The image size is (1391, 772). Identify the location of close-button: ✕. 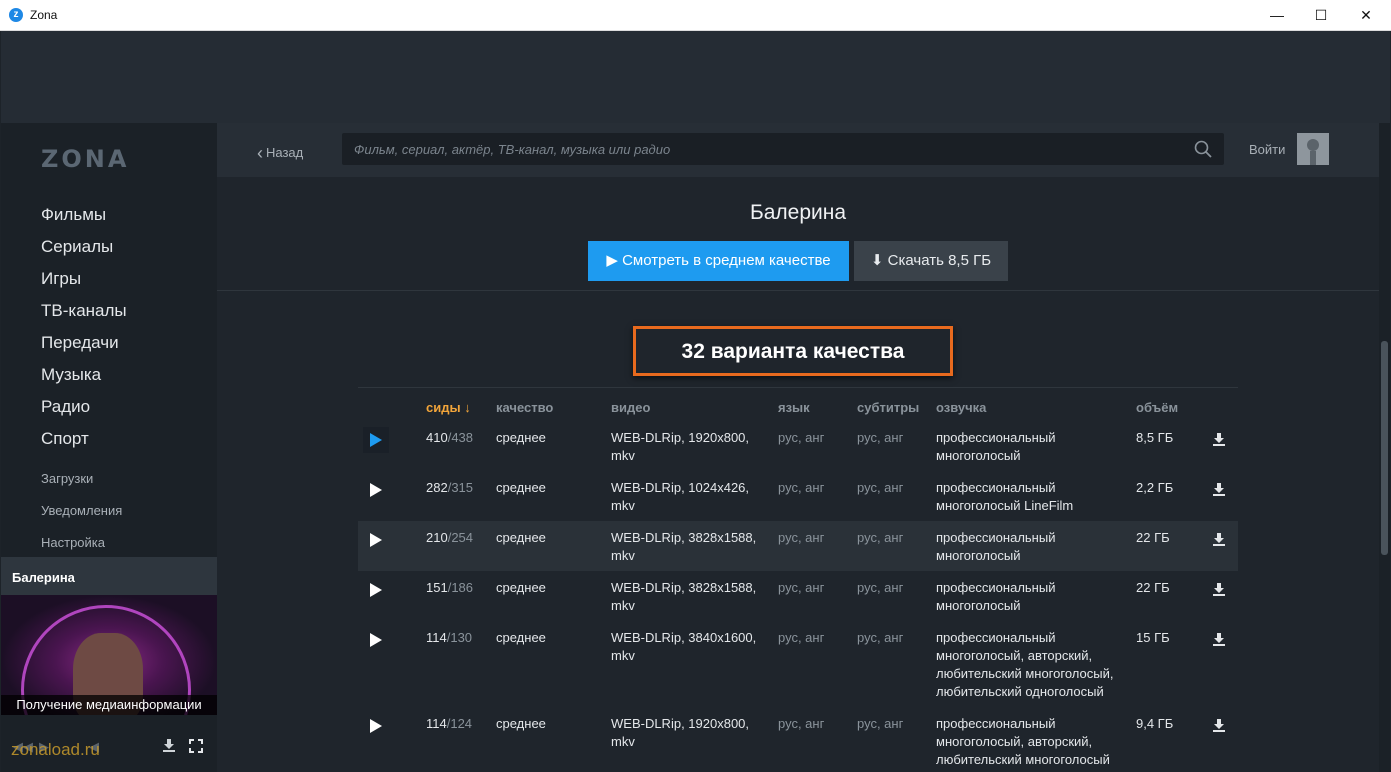
(1366, 15).